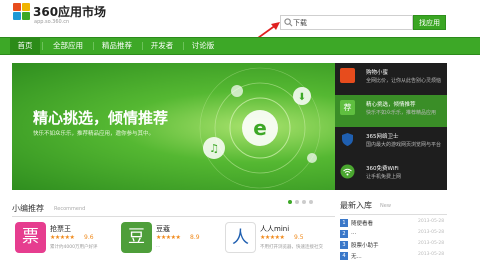  Describe the element at coordinates (60, 229) in the screenshot. I see `app-name: 抢票王` at that location.